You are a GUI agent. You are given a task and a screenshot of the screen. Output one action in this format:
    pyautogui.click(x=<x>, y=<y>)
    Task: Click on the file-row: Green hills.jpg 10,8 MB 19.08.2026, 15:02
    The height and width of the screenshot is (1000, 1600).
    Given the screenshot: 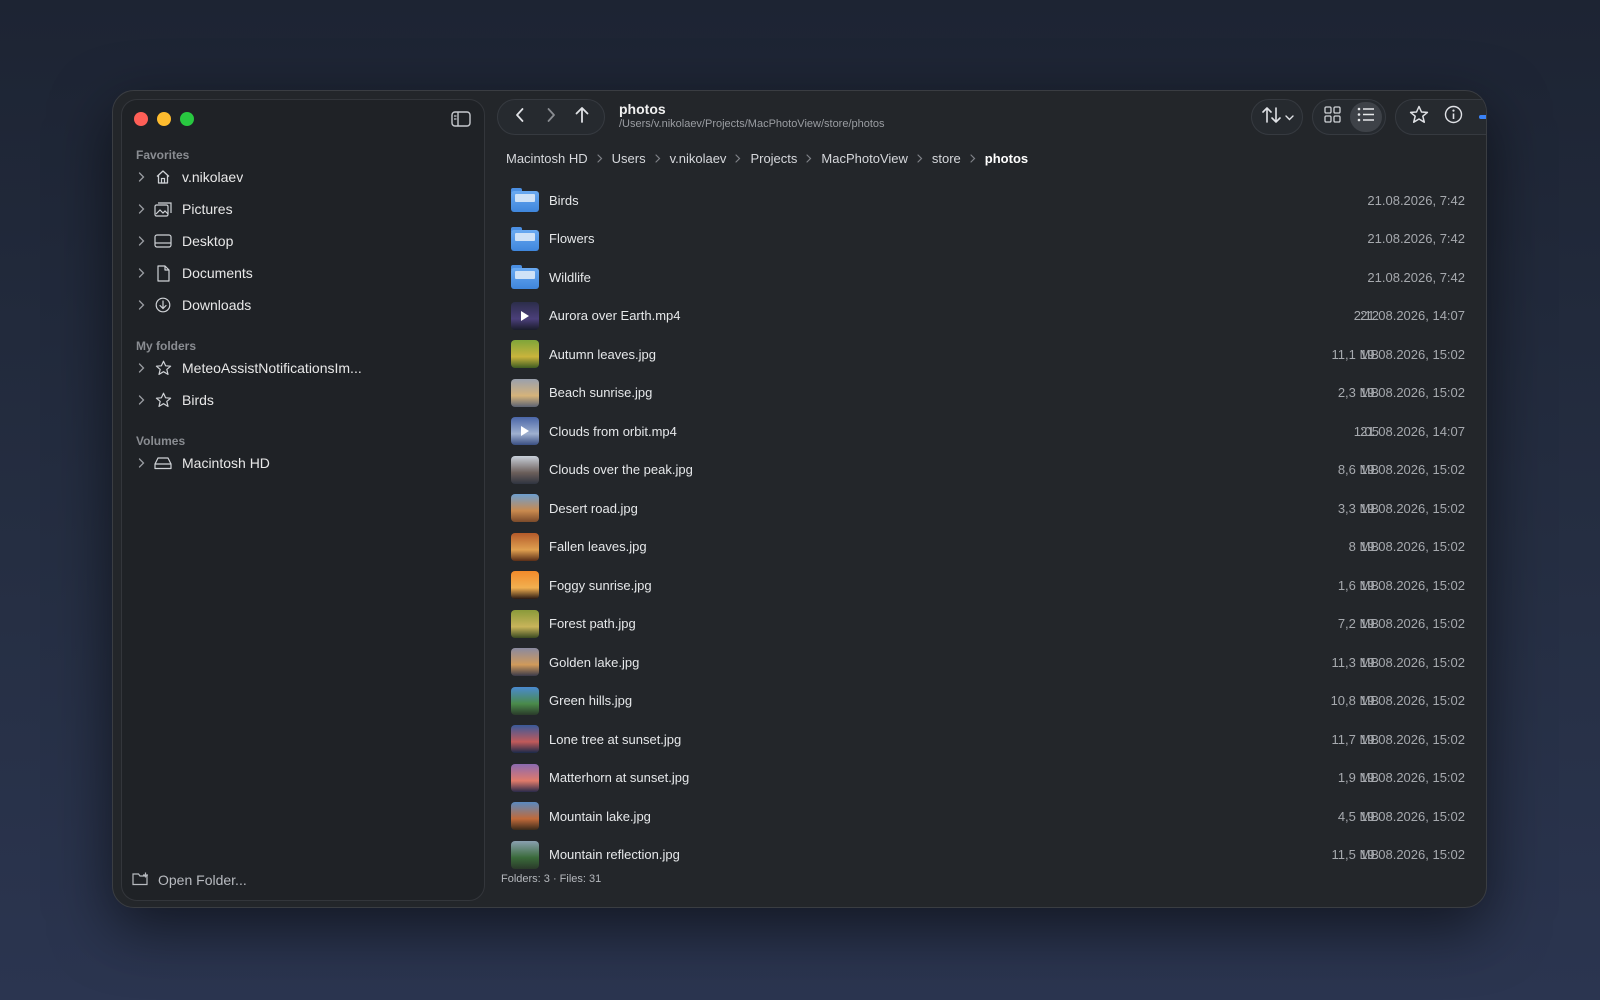 What is the action you would take?
    pyautogui.click(x=990, y=701)
    